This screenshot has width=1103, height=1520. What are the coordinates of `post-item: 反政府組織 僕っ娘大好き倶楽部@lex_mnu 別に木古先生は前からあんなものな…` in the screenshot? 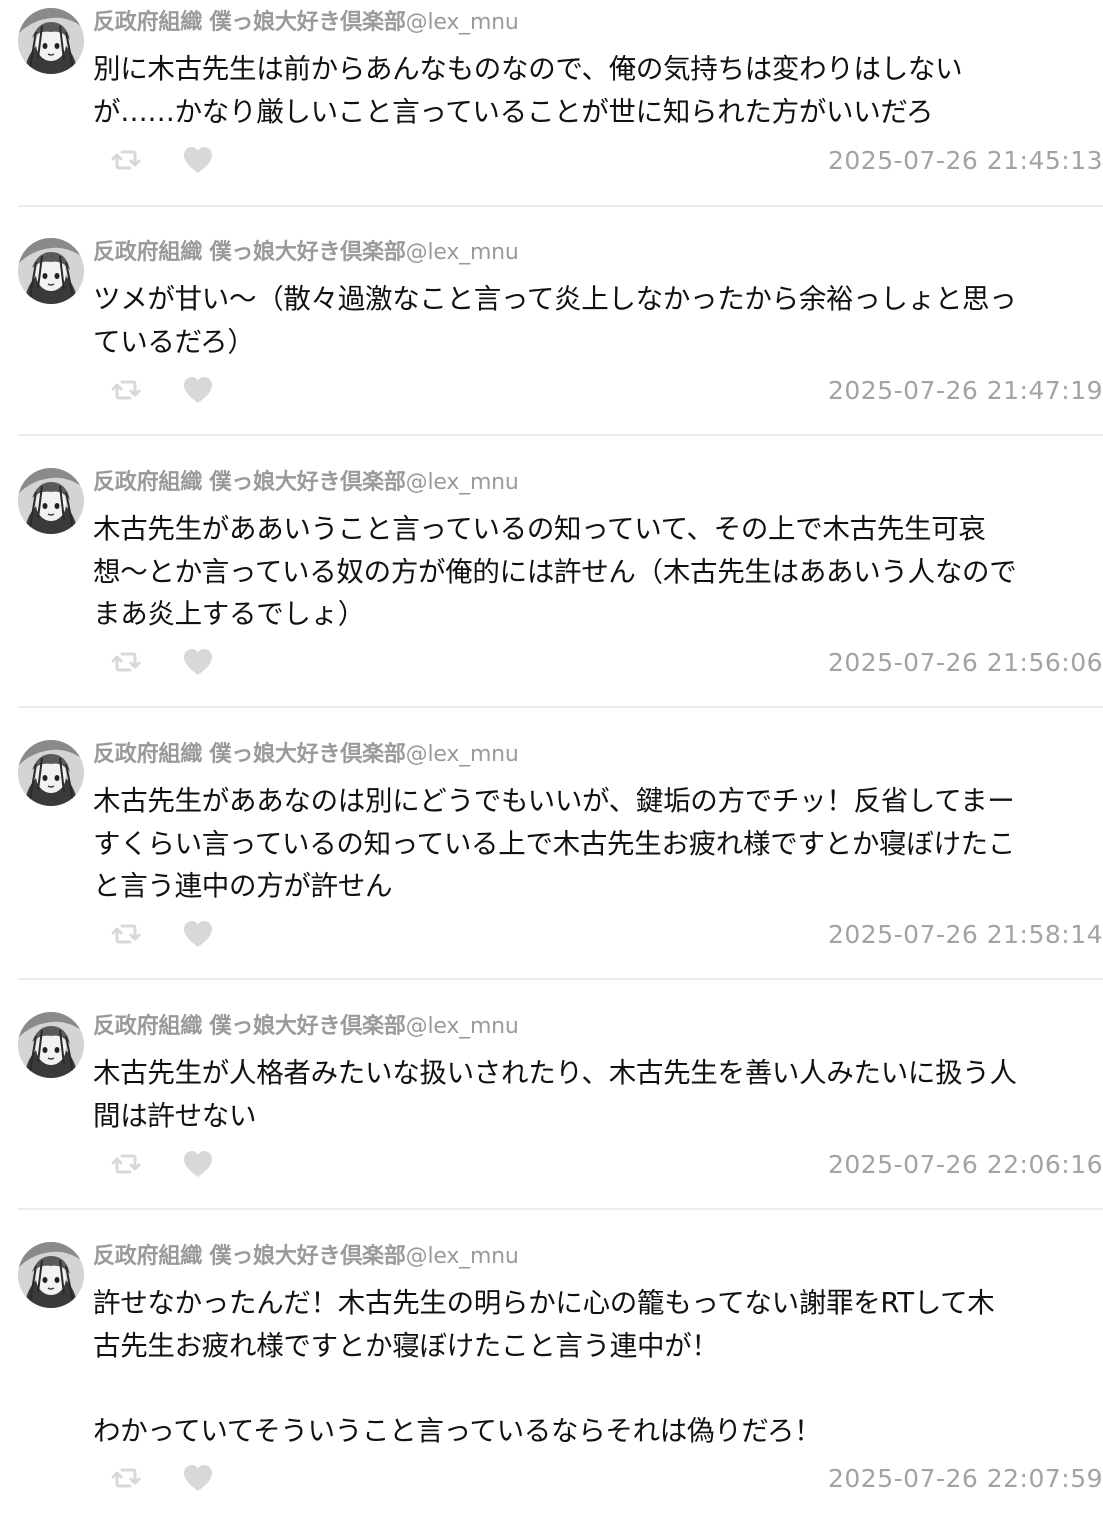 It's located at (551, 104).